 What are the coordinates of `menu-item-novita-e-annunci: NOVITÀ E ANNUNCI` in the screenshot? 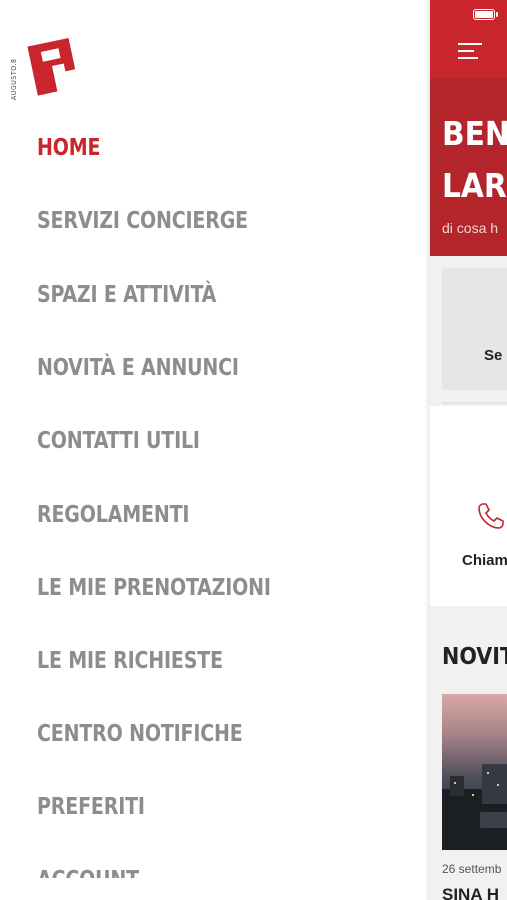 It's located at (138, 368).